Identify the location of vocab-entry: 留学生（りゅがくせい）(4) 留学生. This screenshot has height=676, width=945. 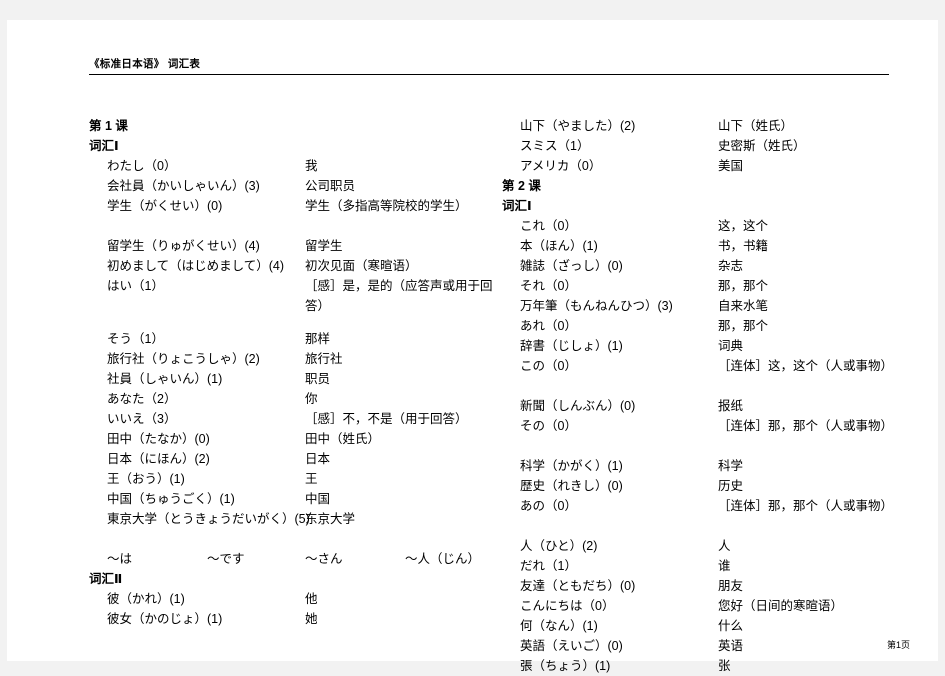
(299, 246).